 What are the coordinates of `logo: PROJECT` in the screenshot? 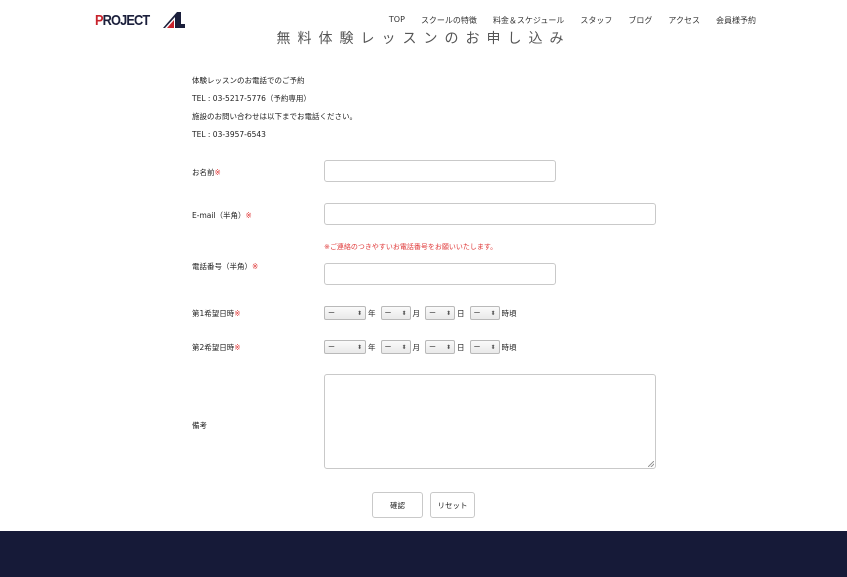 It's located at (140, 20).